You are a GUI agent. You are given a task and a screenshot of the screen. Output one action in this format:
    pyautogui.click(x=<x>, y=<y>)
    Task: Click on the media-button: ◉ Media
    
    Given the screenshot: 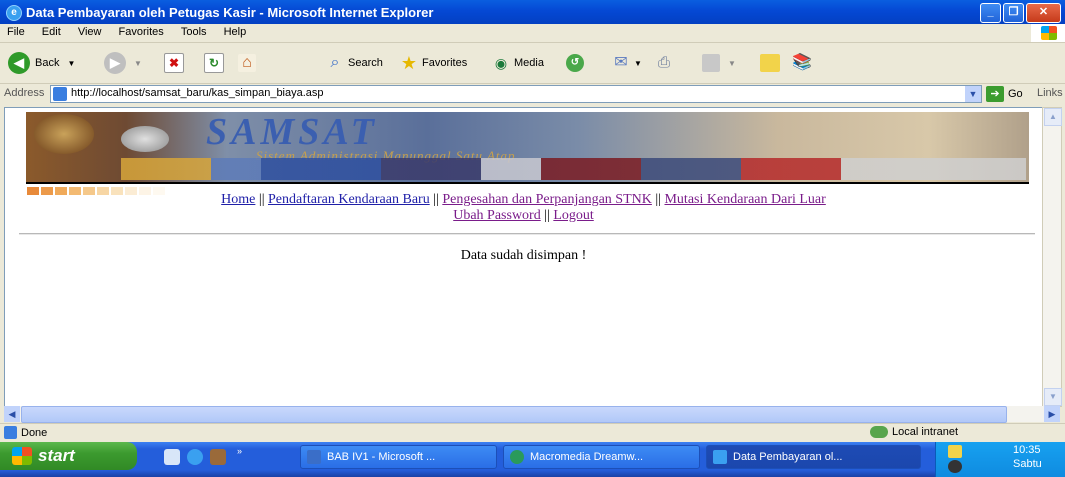 What is the action you would take?
    pyautogui.click(x=518, y=63)
    